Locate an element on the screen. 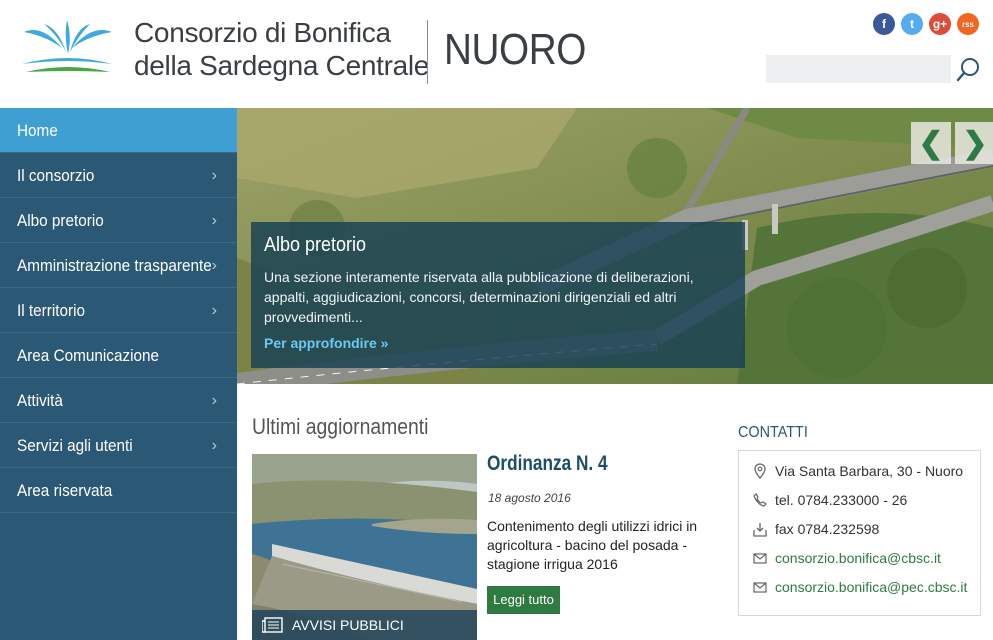  sidebar-item-albo-pretorio: Albo pretorio › is located at coordinates (118, 220).